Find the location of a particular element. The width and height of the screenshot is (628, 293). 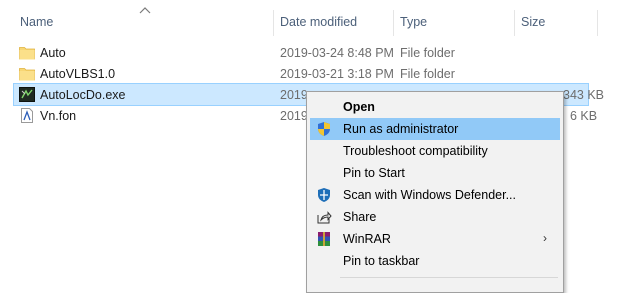

column-date-modified: Date modified is located at coordinates (318, 22).